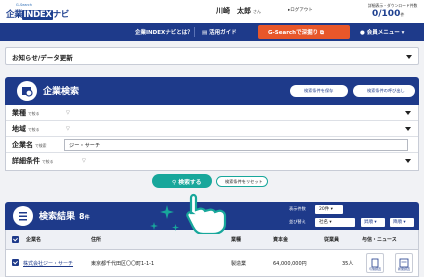 Image resolution: width=424 pixels, height=277 pixels. Describe the element at coordinates (182, 181) in the screenshot. I see `search-button: ⚲ 検索する` at that location.